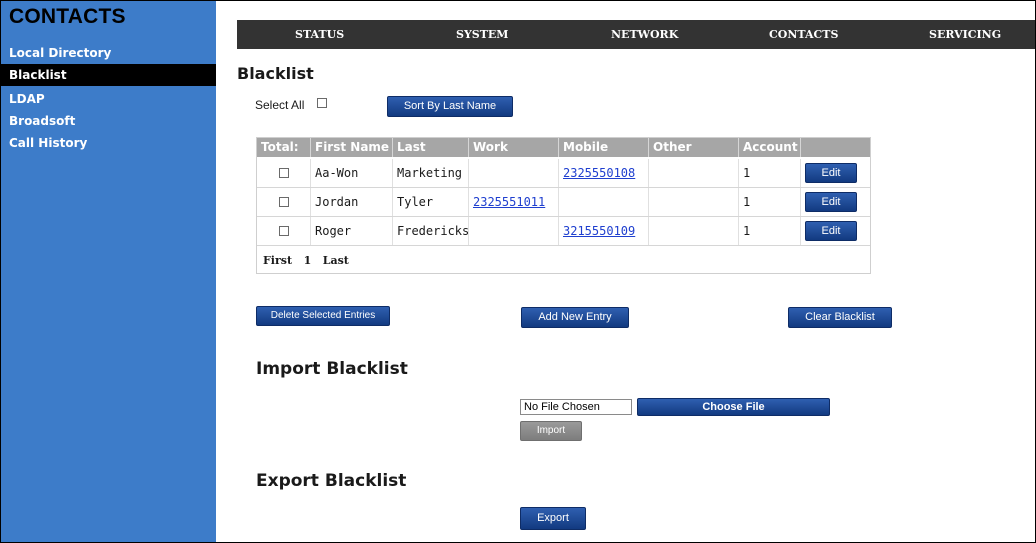 The image size is (1036, 543). I want to click on header-edit, so click(835, 147).